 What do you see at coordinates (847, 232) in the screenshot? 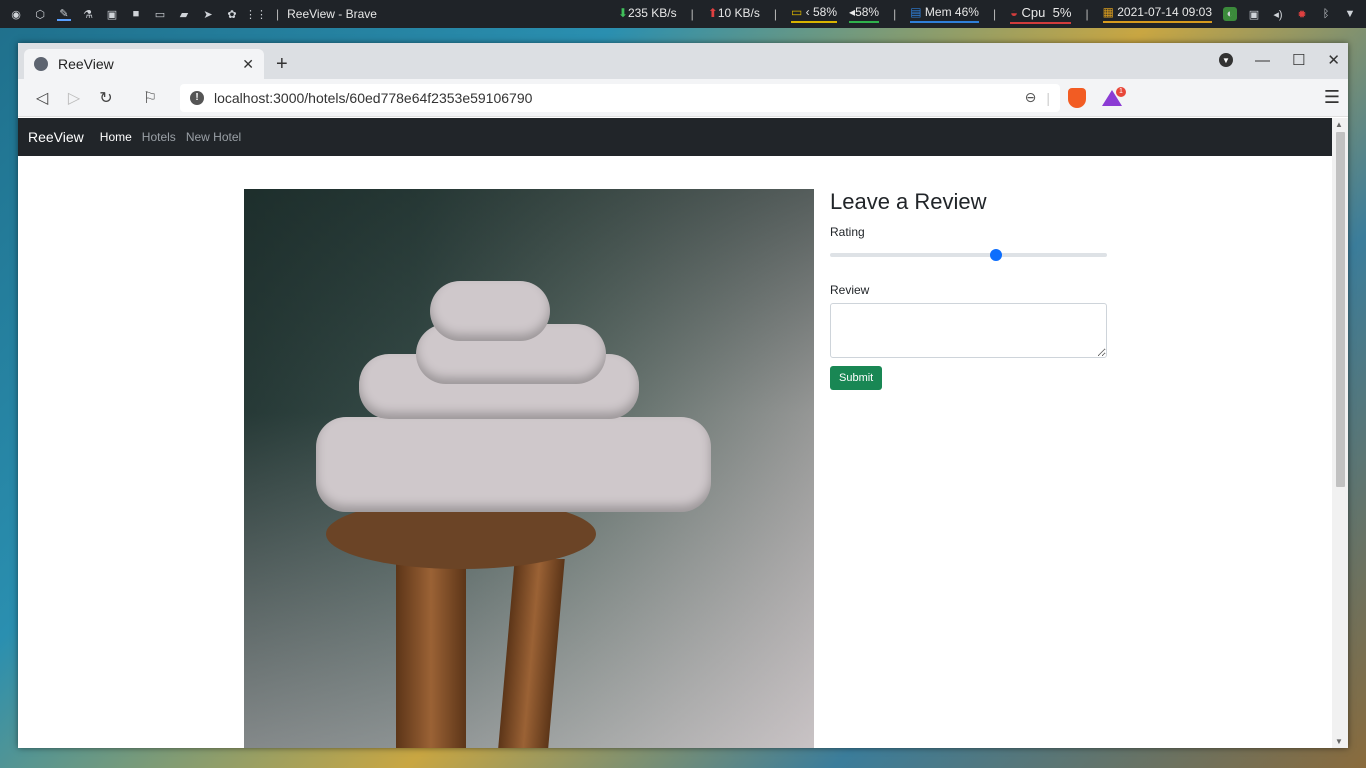
I see `rating-label: Rating` at bounding box center [847, 232].